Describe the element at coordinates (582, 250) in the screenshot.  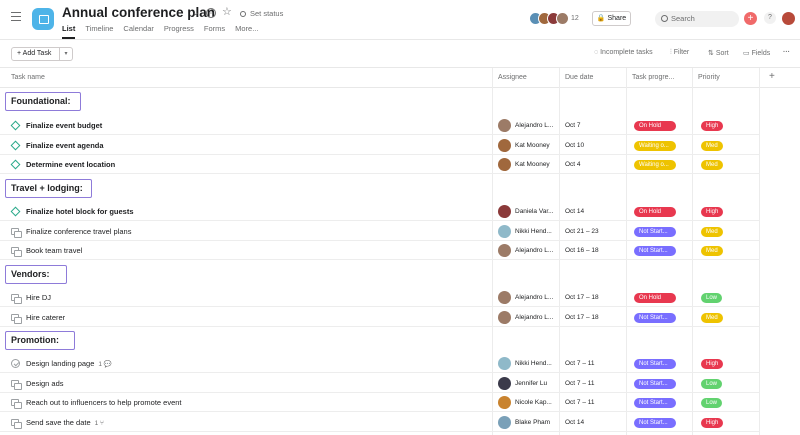
I see `due-date: Oct 16 – 18` at that location.